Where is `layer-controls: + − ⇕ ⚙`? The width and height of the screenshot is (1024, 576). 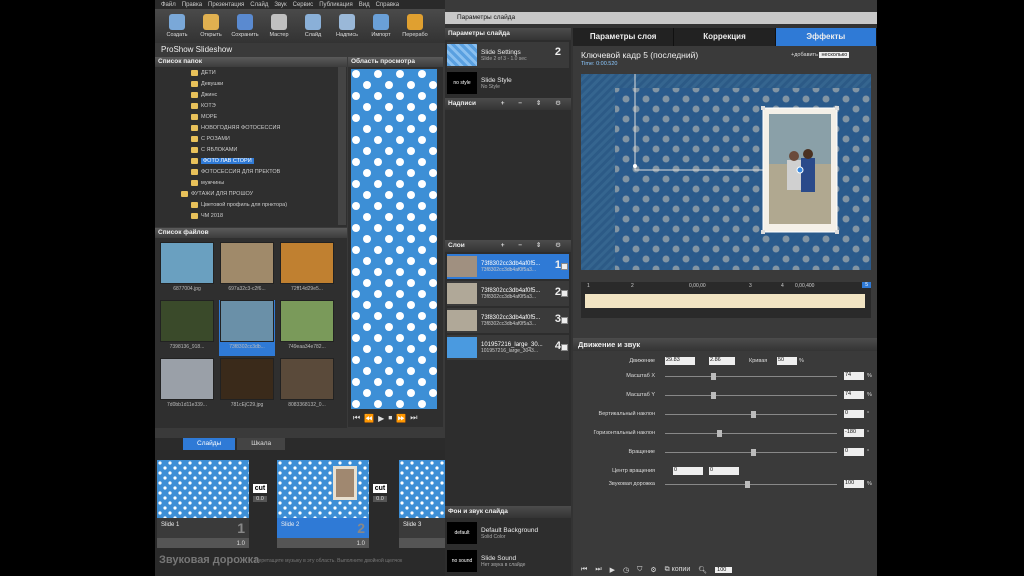
layer-controls: + − ⇕ ⚙ is located at coordinates (534, 246).